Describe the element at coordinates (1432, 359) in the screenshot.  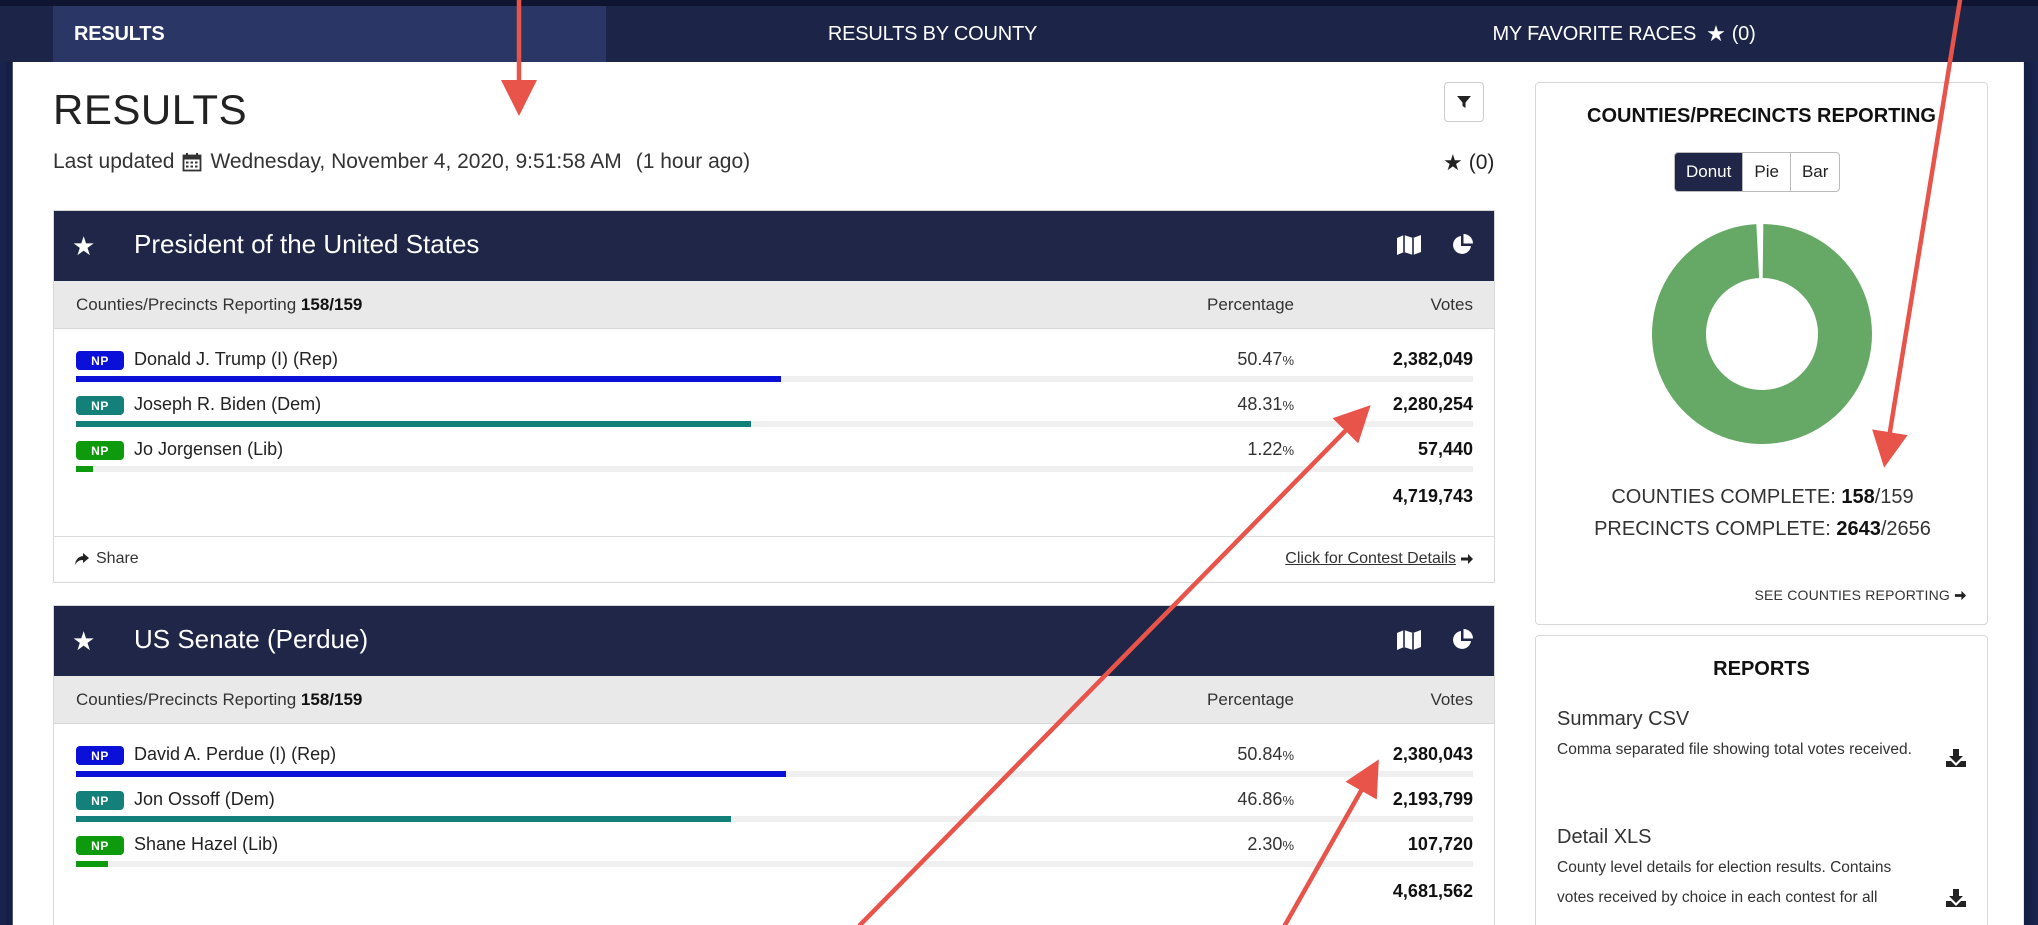
I see `candidate-votes: 2,382,049` at that location.